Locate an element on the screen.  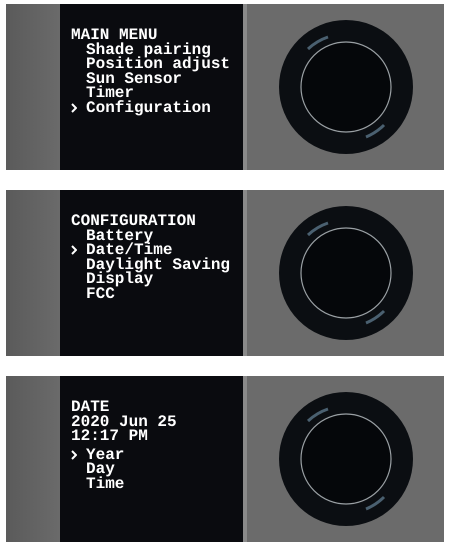
menu-item: Time is located at coordinates (105, 483).